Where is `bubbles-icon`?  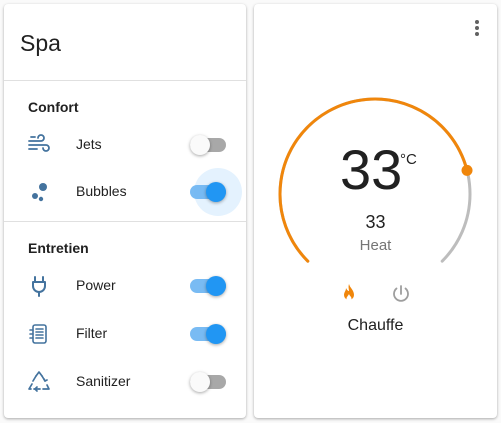
bubbles-icon is located at coordinates (39, 192).